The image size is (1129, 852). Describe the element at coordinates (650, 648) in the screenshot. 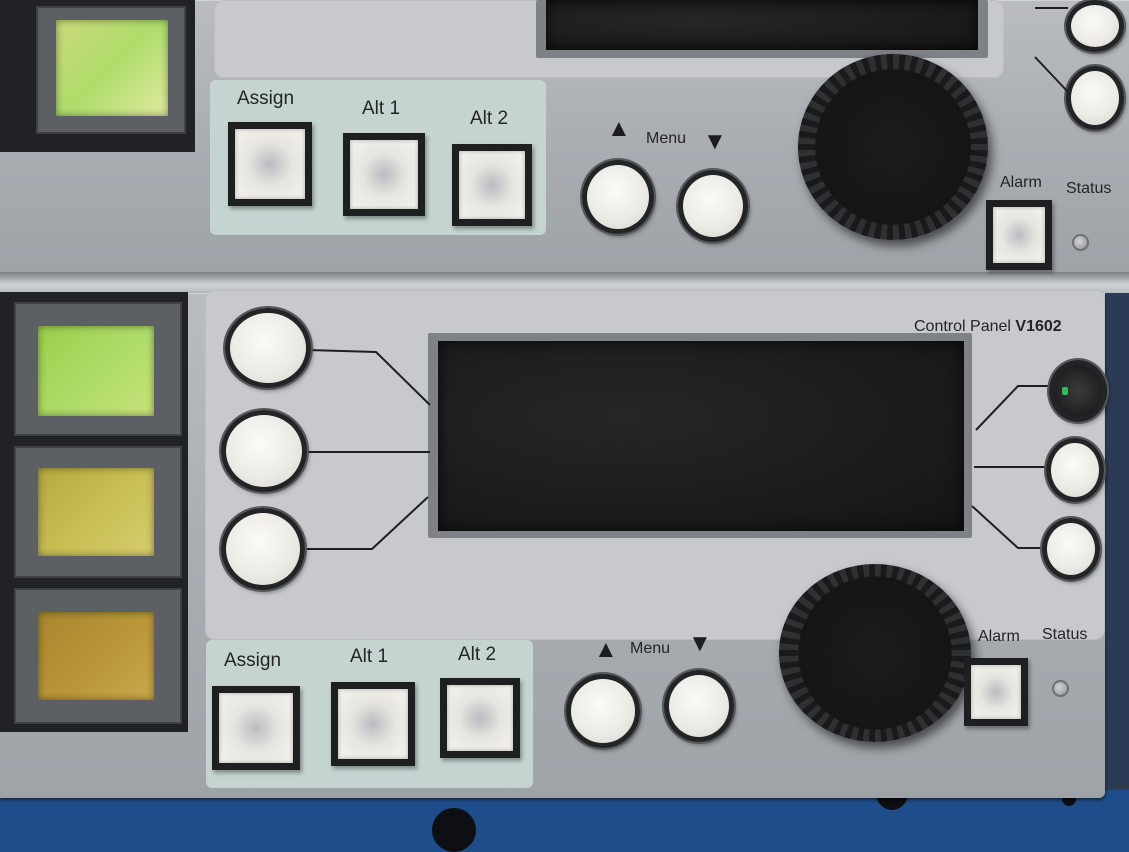

I see `menu-label: Menu` at that location.